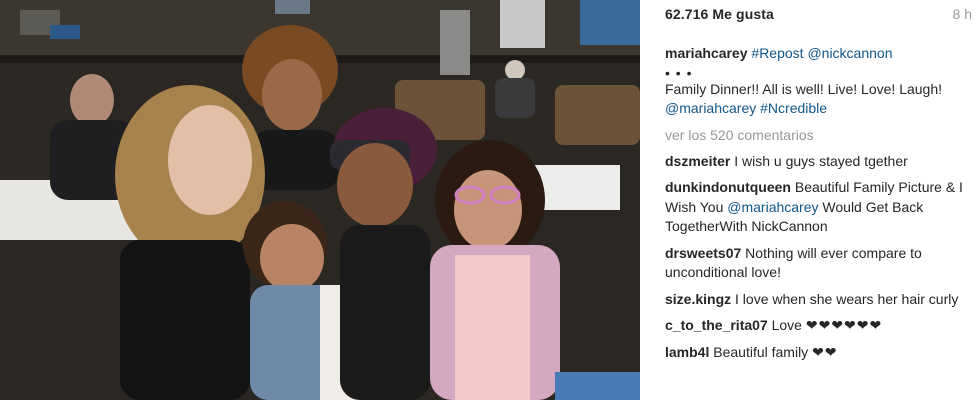 The height and width of the screenshot is (400, 980). I want to click on likes-row: 62.716 Me gusta 8 h, so click(818, 15).